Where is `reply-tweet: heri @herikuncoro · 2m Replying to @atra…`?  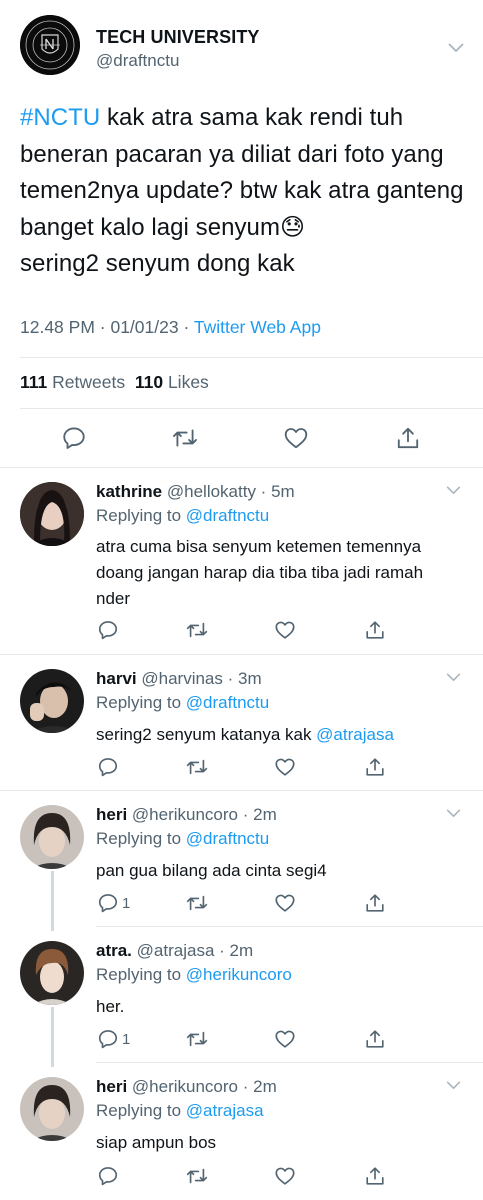
reply-tweet: heri @herikuncoro · 2m Replying to @atra… is located at coordinates (241, 1131).